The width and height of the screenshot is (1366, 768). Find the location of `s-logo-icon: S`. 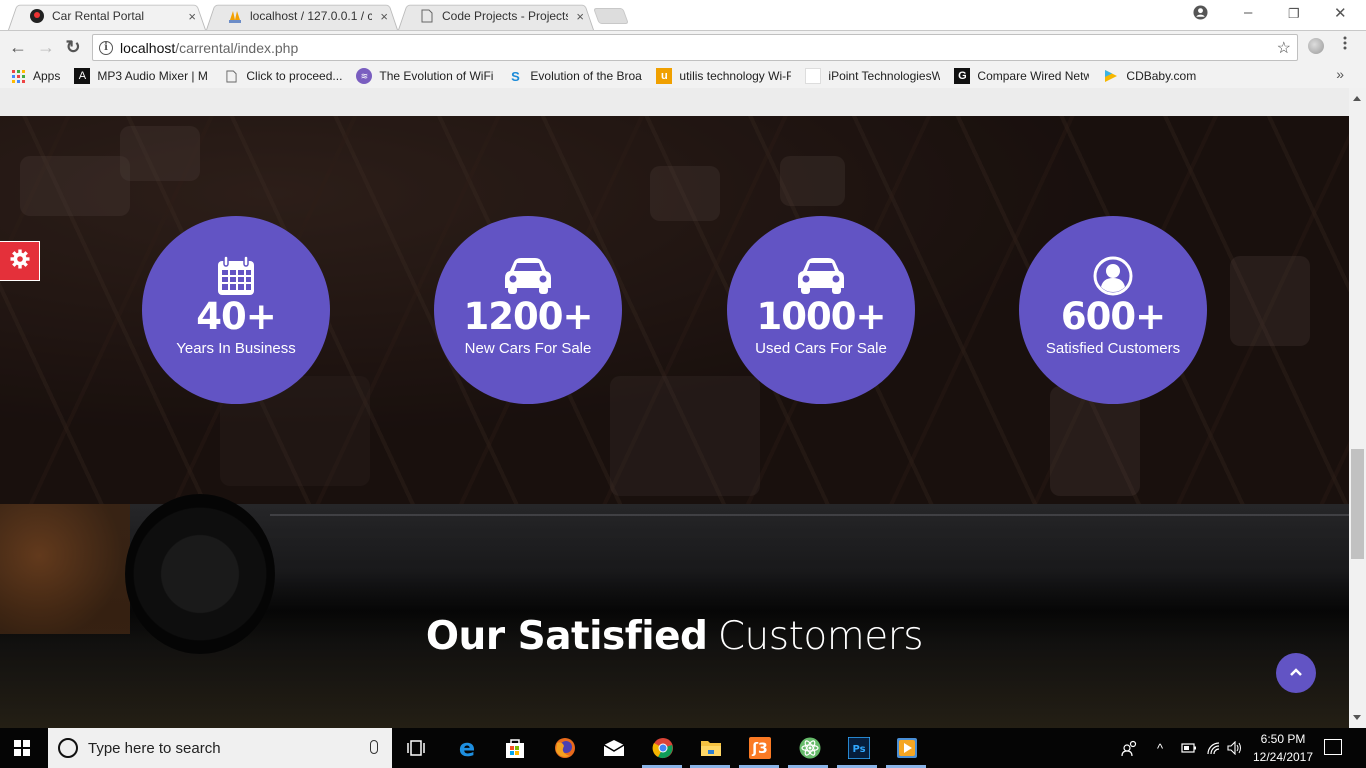

s-logo-icon: S is located at coordinates (515, 76).